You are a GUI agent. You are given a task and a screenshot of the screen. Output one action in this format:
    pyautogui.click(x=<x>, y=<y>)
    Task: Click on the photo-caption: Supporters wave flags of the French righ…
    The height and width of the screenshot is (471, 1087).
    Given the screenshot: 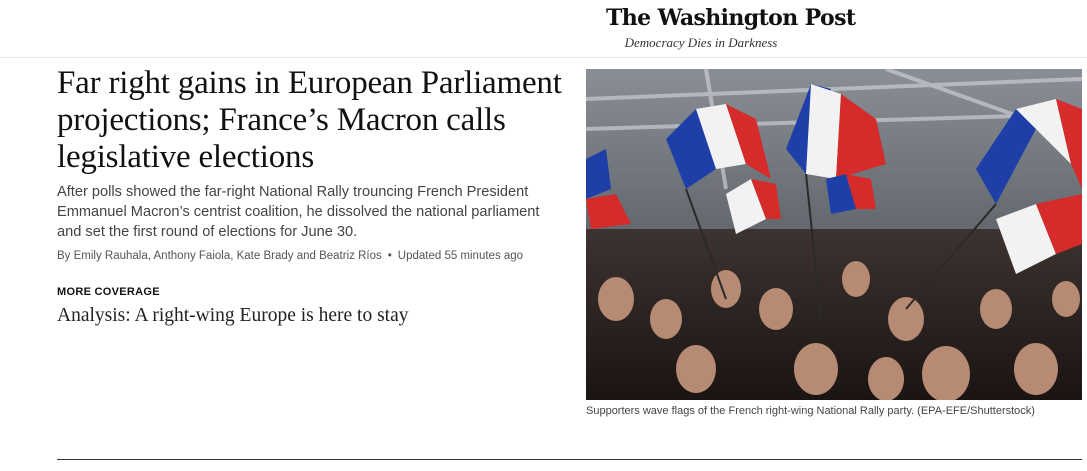 What is the action you would take?
    pyautogui.click(x=810, y=411)
    